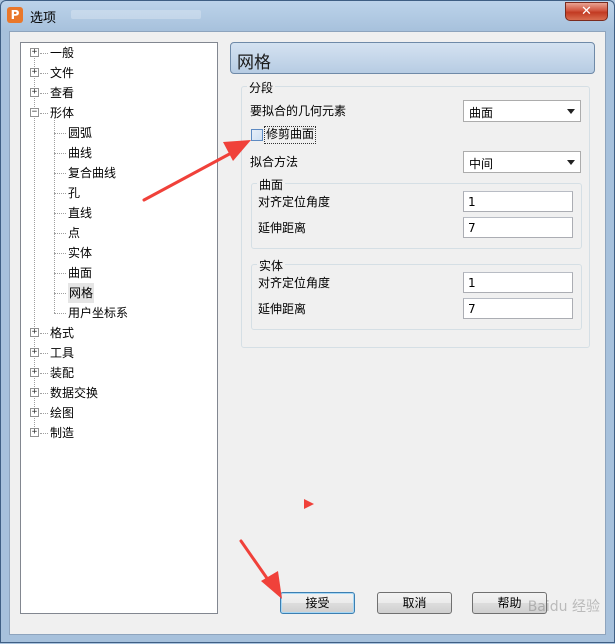 The image size is (615, 644). Describe the element at coordinates (119, 353) in the screenshot. I see `tree-item: + 工具` at that location.